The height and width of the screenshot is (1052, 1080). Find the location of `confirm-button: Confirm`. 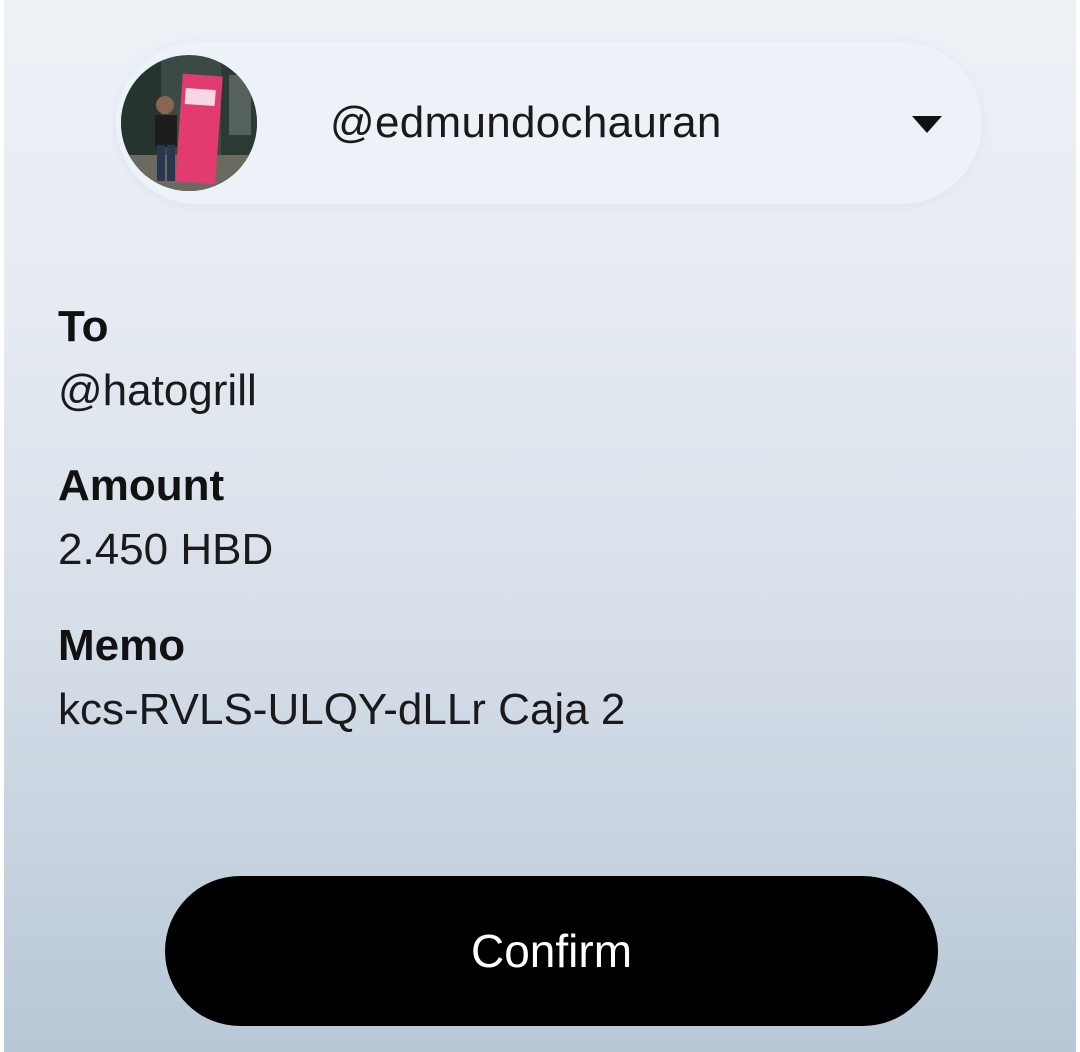

confirm-button: Confirm is located at coordinates (551, 951).